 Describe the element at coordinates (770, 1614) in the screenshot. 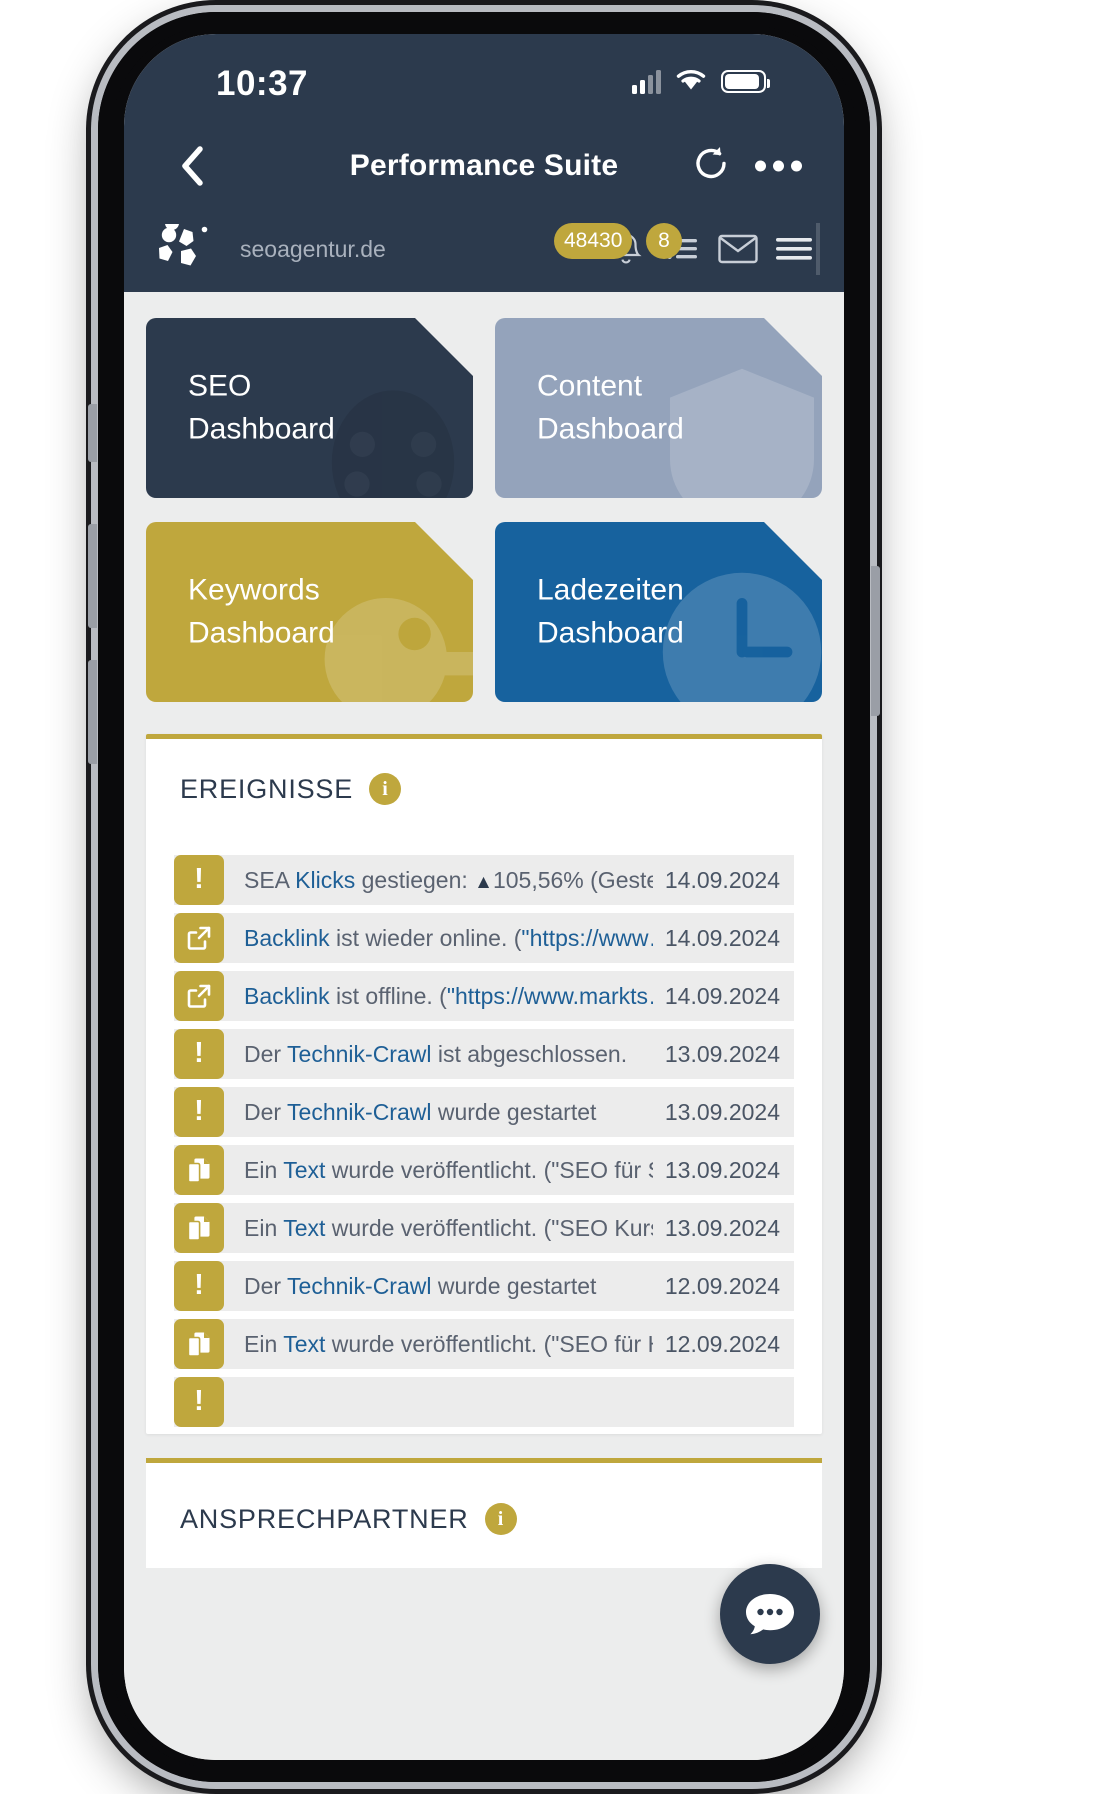

I see `chat-bubble-icon` at that location.